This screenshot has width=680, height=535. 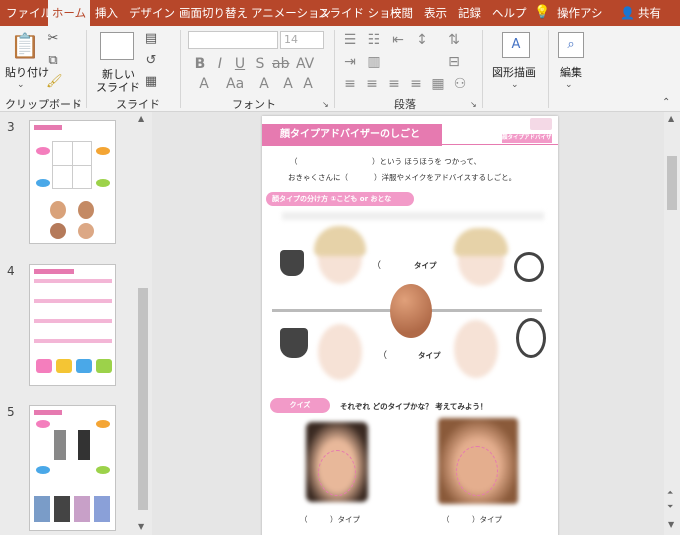 I want to click on justify-icon: ≡, so click(x=416, y=84).